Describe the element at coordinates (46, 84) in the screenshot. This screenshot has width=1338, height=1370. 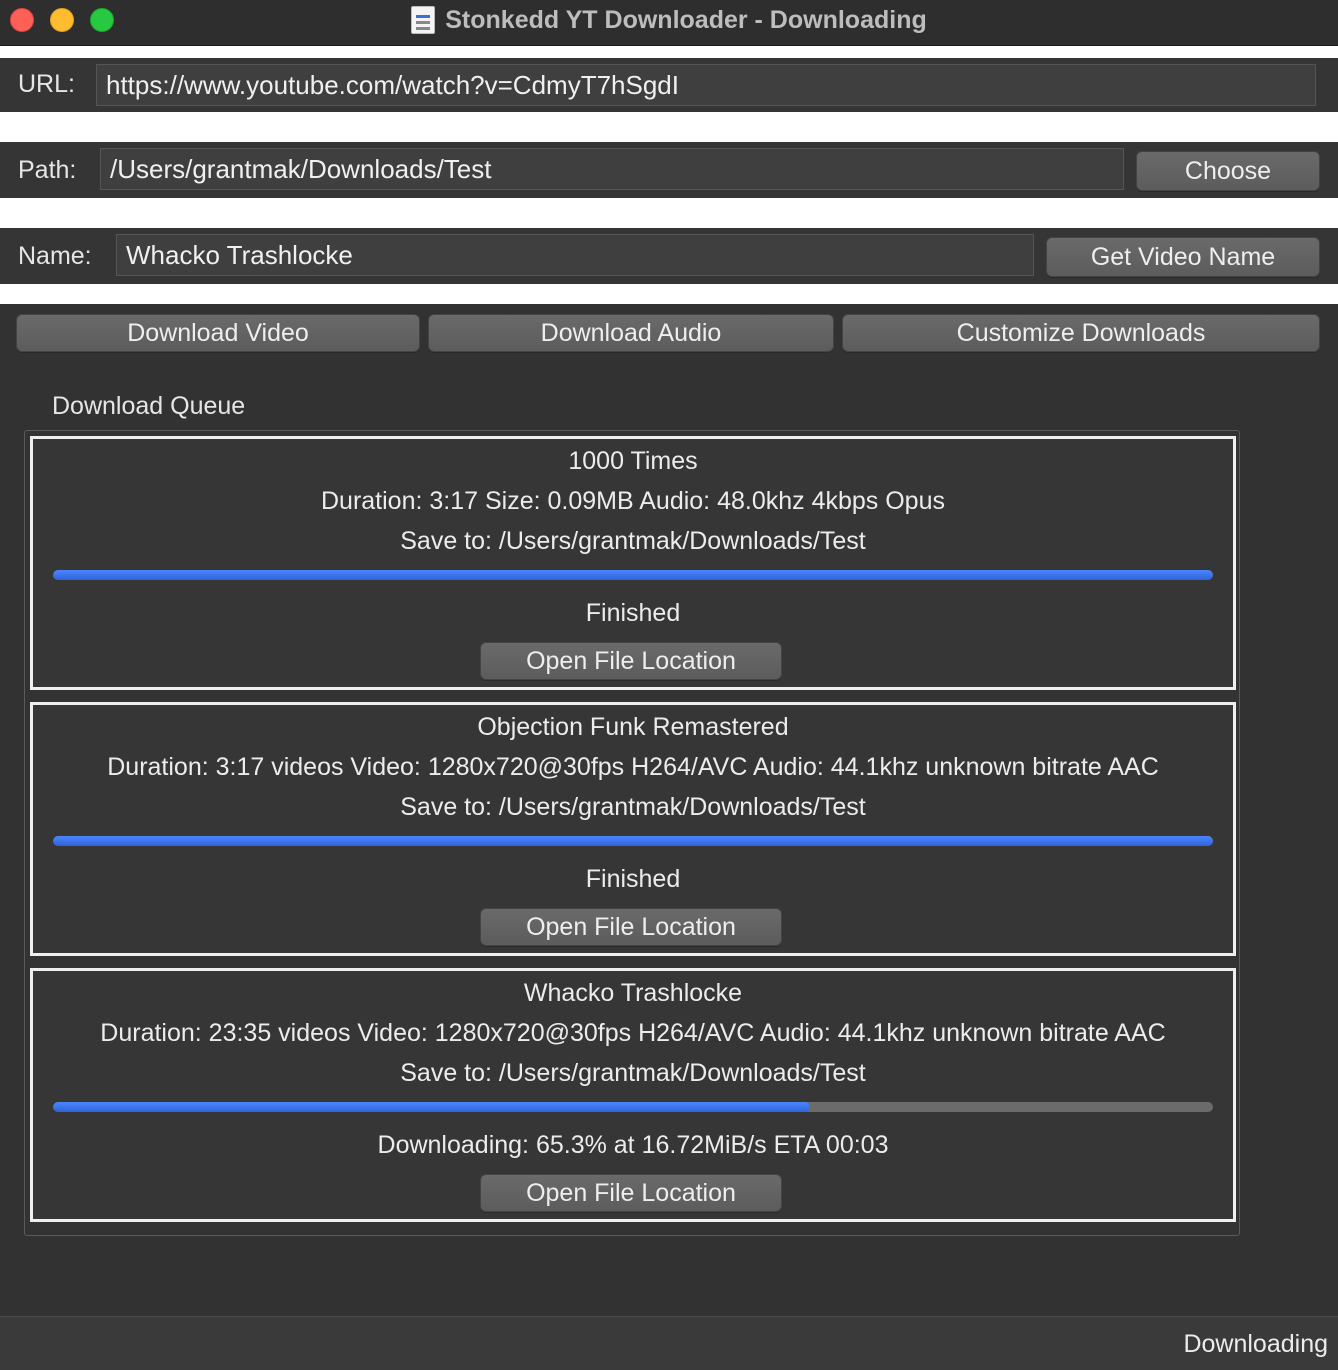
I see `url-label: URL:` at that location.